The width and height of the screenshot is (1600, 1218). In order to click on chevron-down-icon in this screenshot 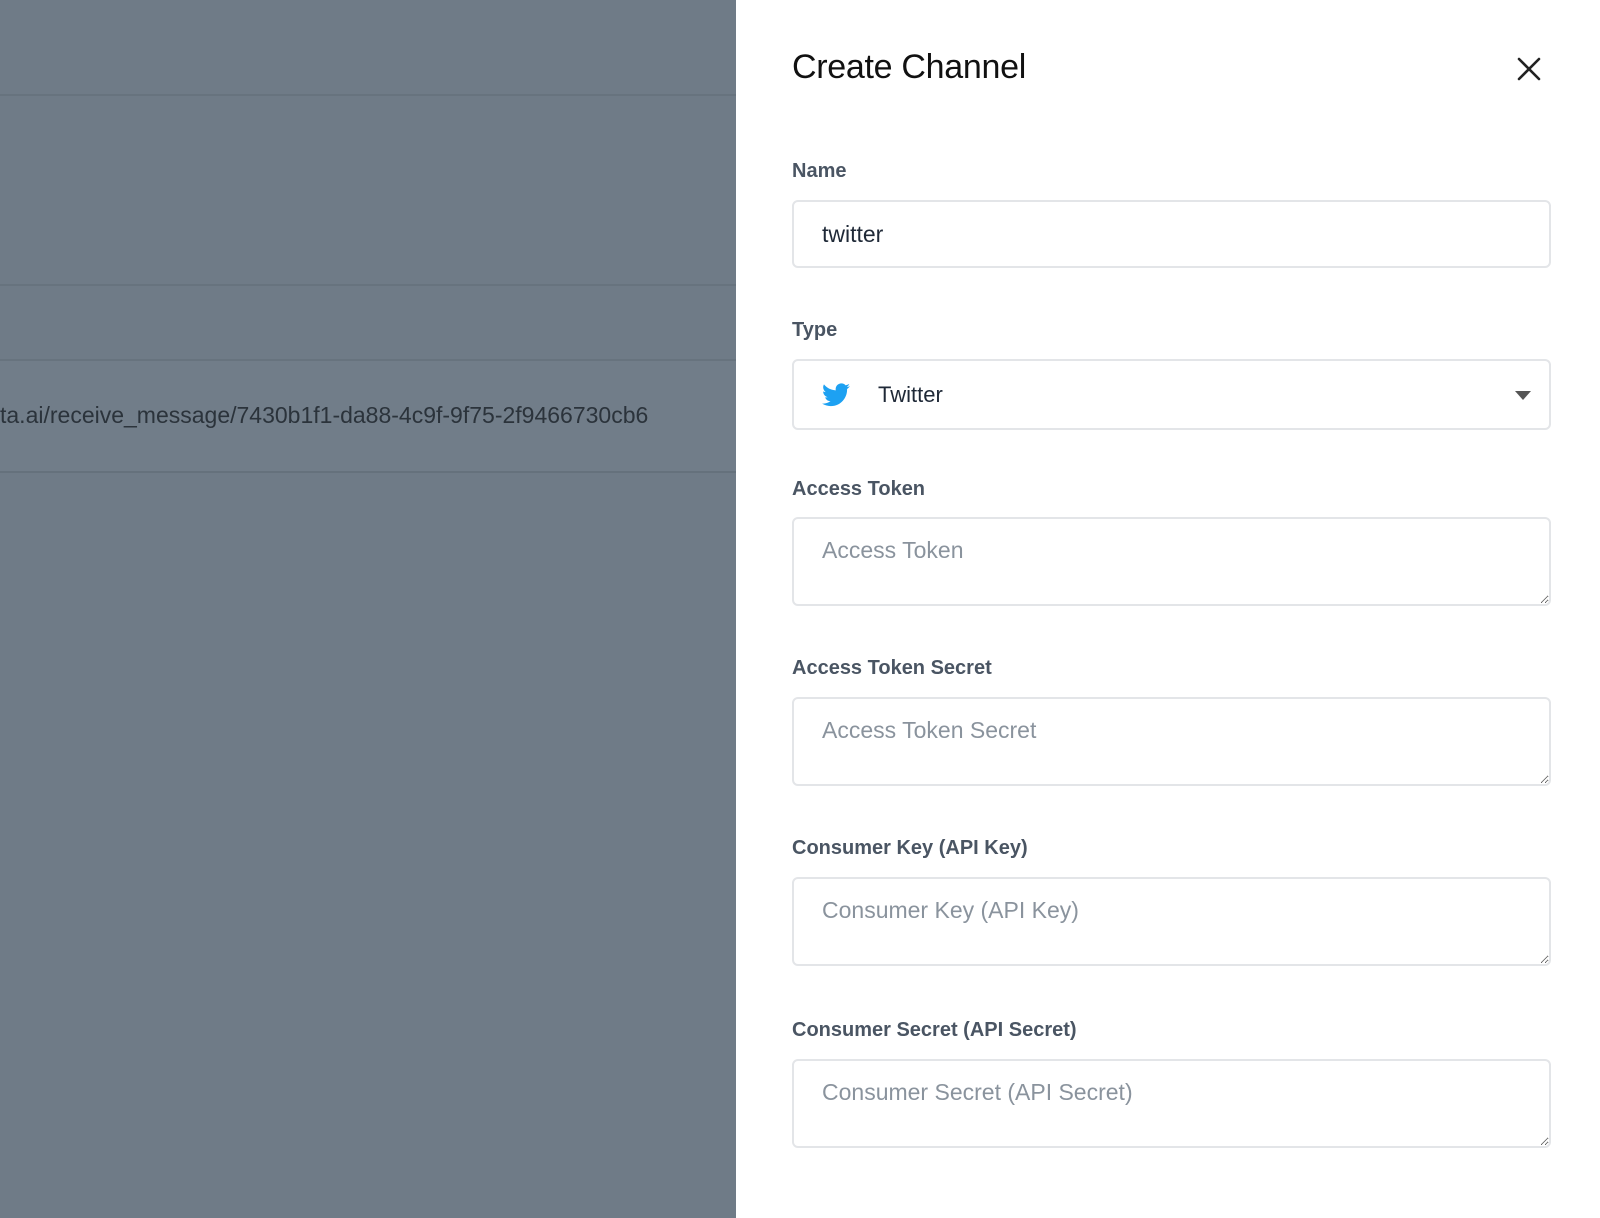, I will do `click(1523, 395)`.